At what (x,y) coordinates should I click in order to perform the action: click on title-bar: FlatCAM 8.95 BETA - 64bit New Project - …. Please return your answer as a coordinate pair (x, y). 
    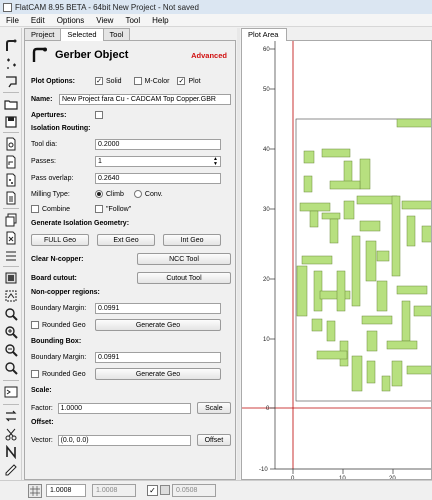
    Looking at the image, I should click on (216, 7).